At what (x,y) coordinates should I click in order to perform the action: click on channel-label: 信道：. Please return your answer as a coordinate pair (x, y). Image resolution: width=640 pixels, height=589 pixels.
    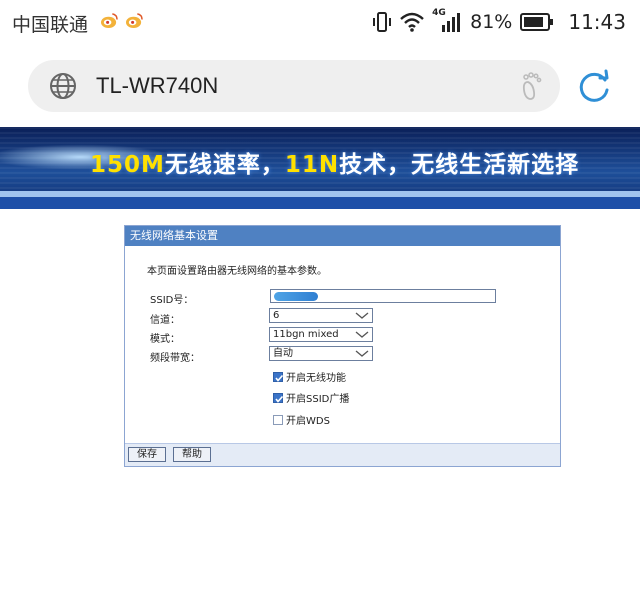
    Looking at the image, I should click on (165, 320).